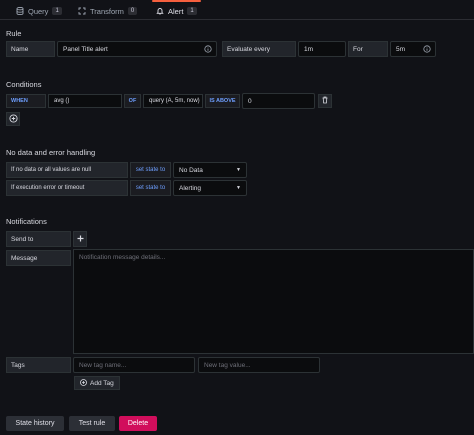 The width and height of the screenshot is (474, 435). I want to click on tab-query-count: 1, so click(57, 11).